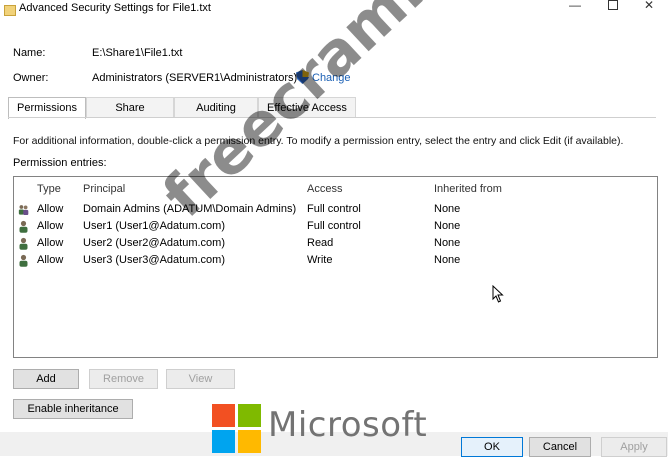  What do you see at coordinates (320, 260) in the screenshot?
I see `row-access: Write` at bounding box center [320, 260].